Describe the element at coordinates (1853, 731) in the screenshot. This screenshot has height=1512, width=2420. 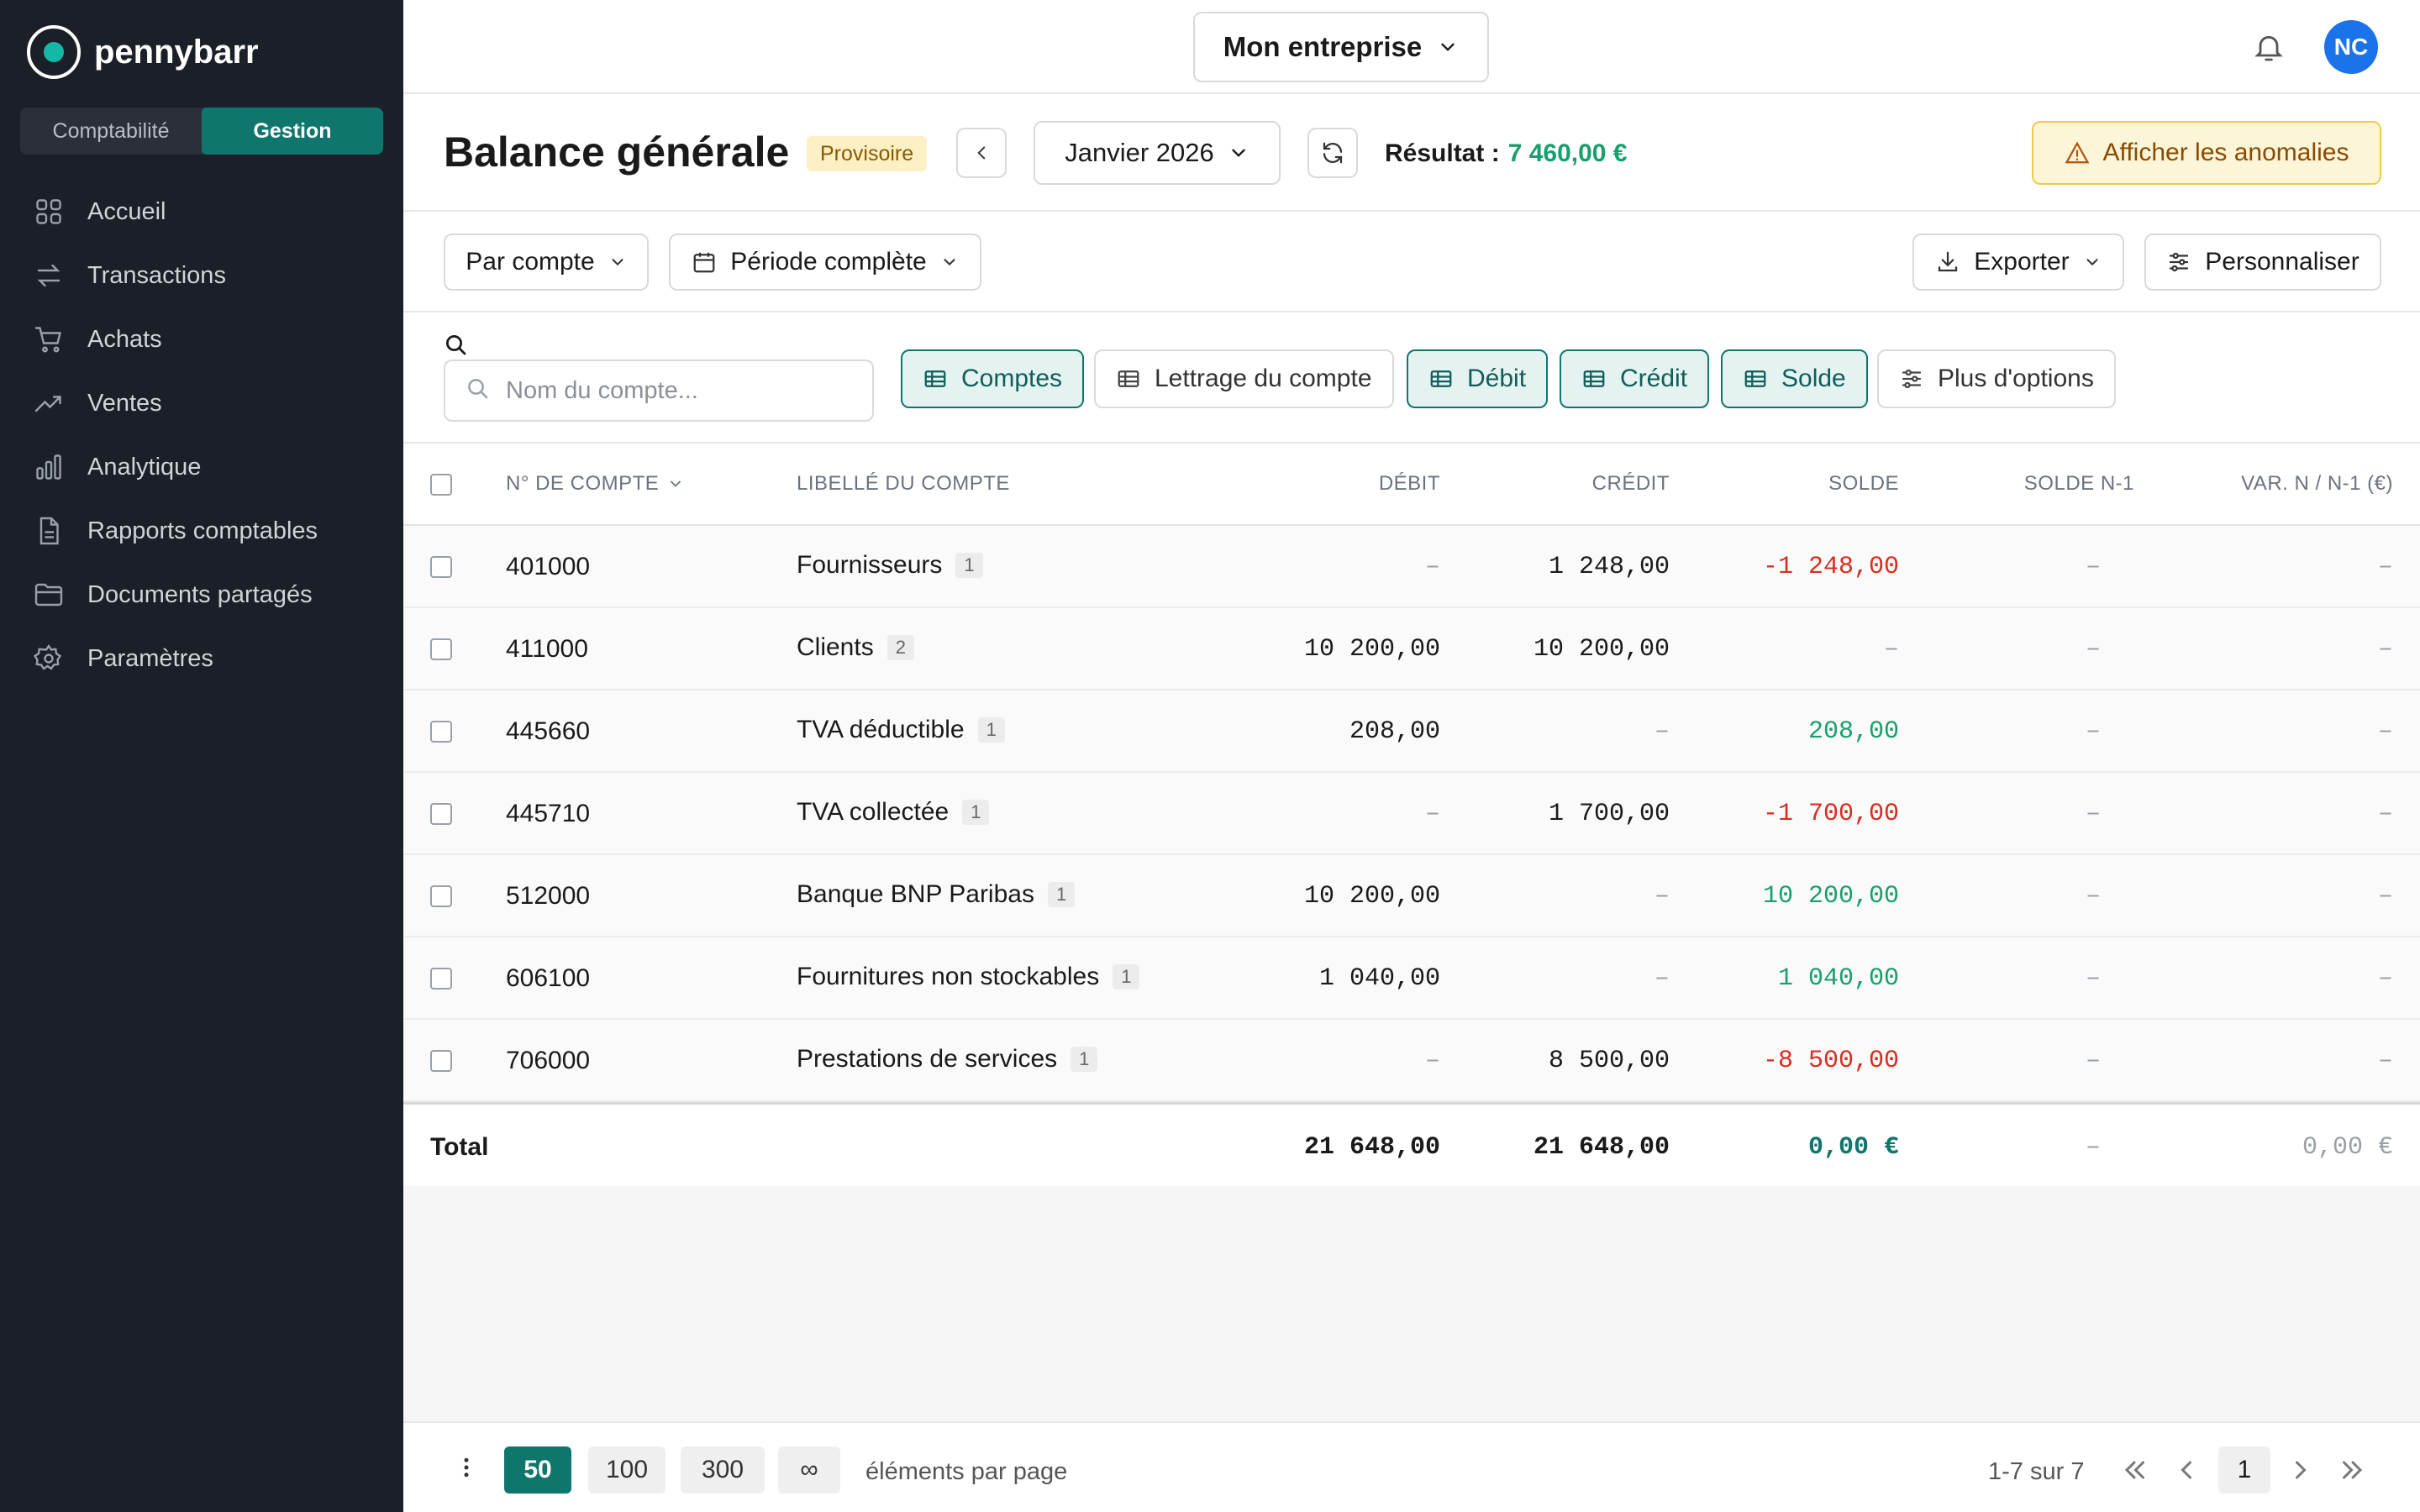
I see `solde-value: 208,00` at that location.